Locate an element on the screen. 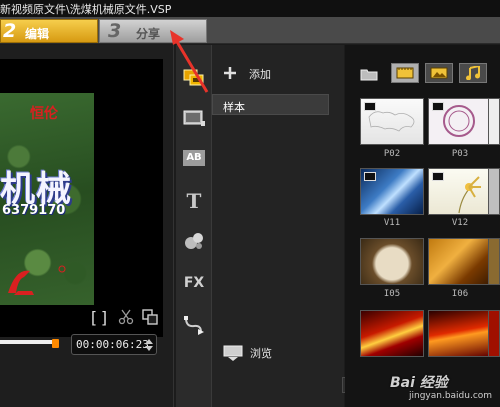 The image size is (500, 407). timecode-field: 00:00:06:23 is located at coordinates (114, 344).